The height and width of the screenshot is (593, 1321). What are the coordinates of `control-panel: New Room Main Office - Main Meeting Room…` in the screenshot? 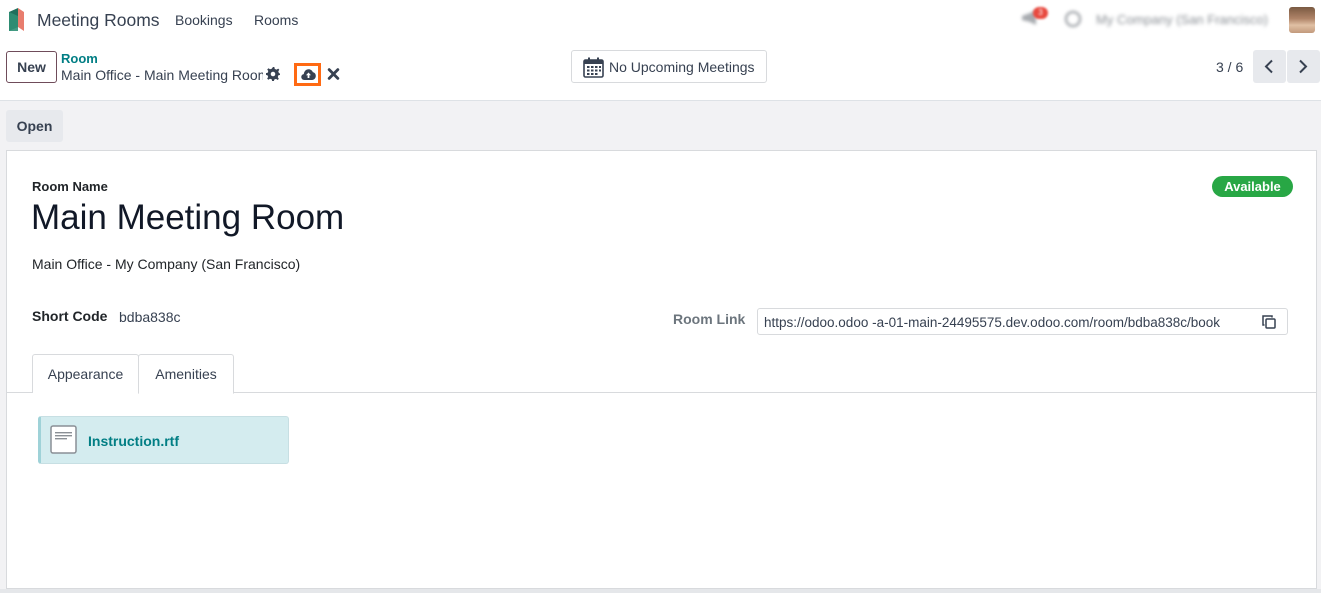 It's located at (660, 70).